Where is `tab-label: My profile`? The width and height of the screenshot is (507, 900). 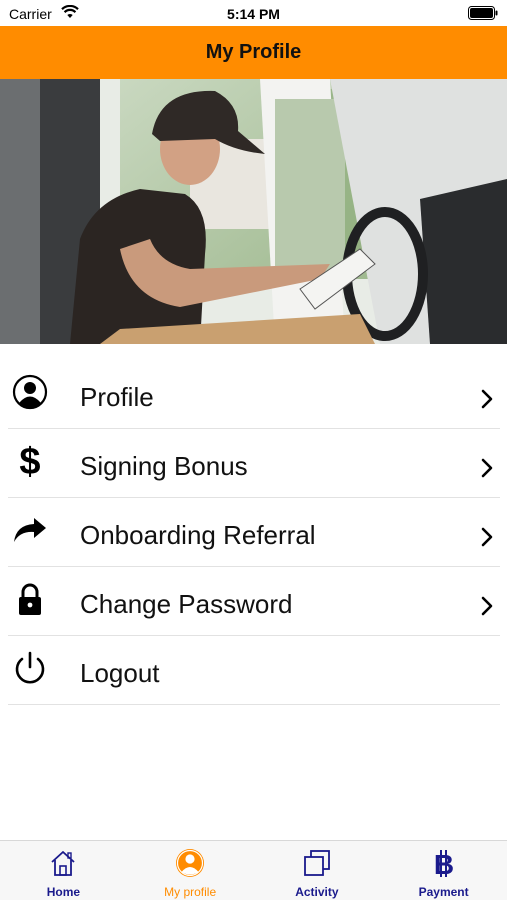 tab-label: My profile is located at coordinates (190, 892).